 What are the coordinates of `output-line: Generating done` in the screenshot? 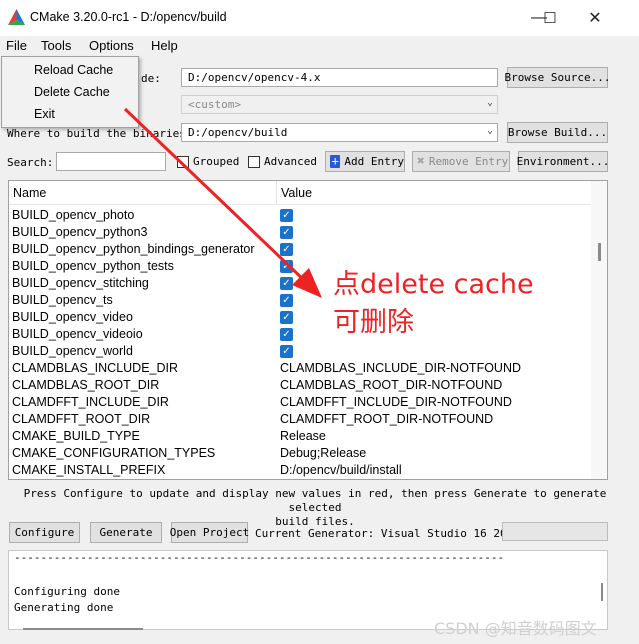 It's located at (64, 607).